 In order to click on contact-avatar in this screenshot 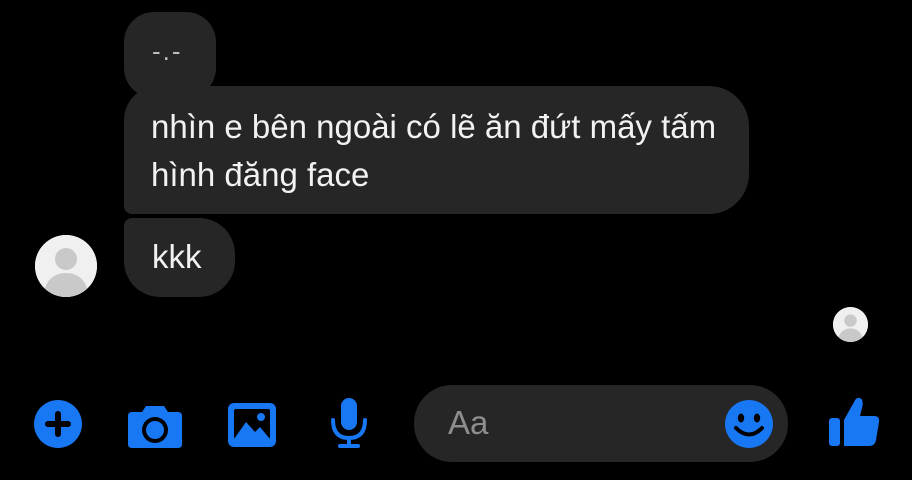, I will do `click(66, 266)`.